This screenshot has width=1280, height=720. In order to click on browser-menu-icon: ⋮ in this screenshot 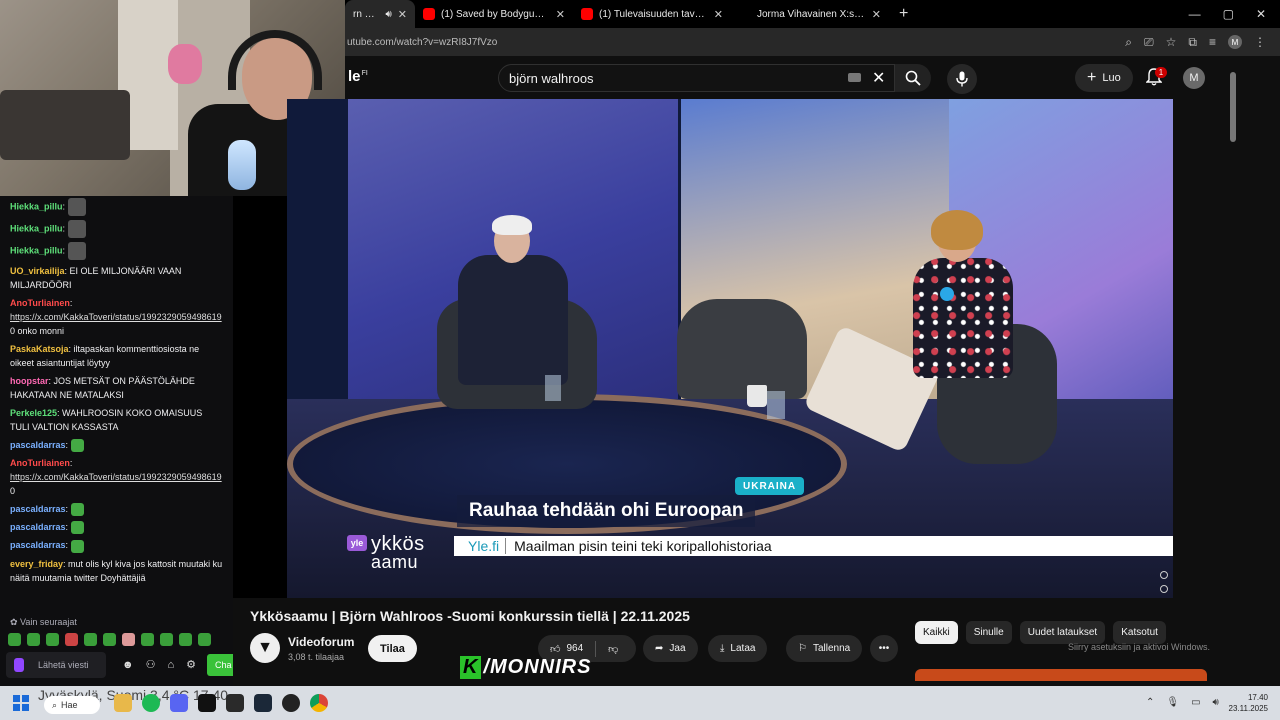, I will do `click(1260, 42)`.